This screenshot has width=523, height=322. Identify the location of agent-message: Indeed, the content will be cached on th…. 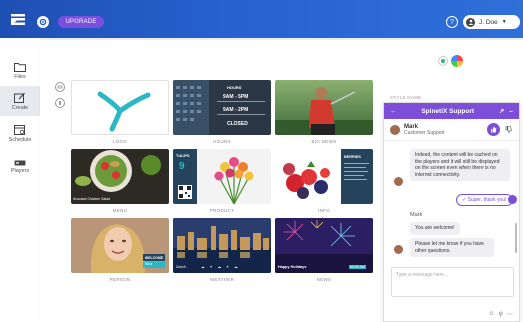
(460, 165).